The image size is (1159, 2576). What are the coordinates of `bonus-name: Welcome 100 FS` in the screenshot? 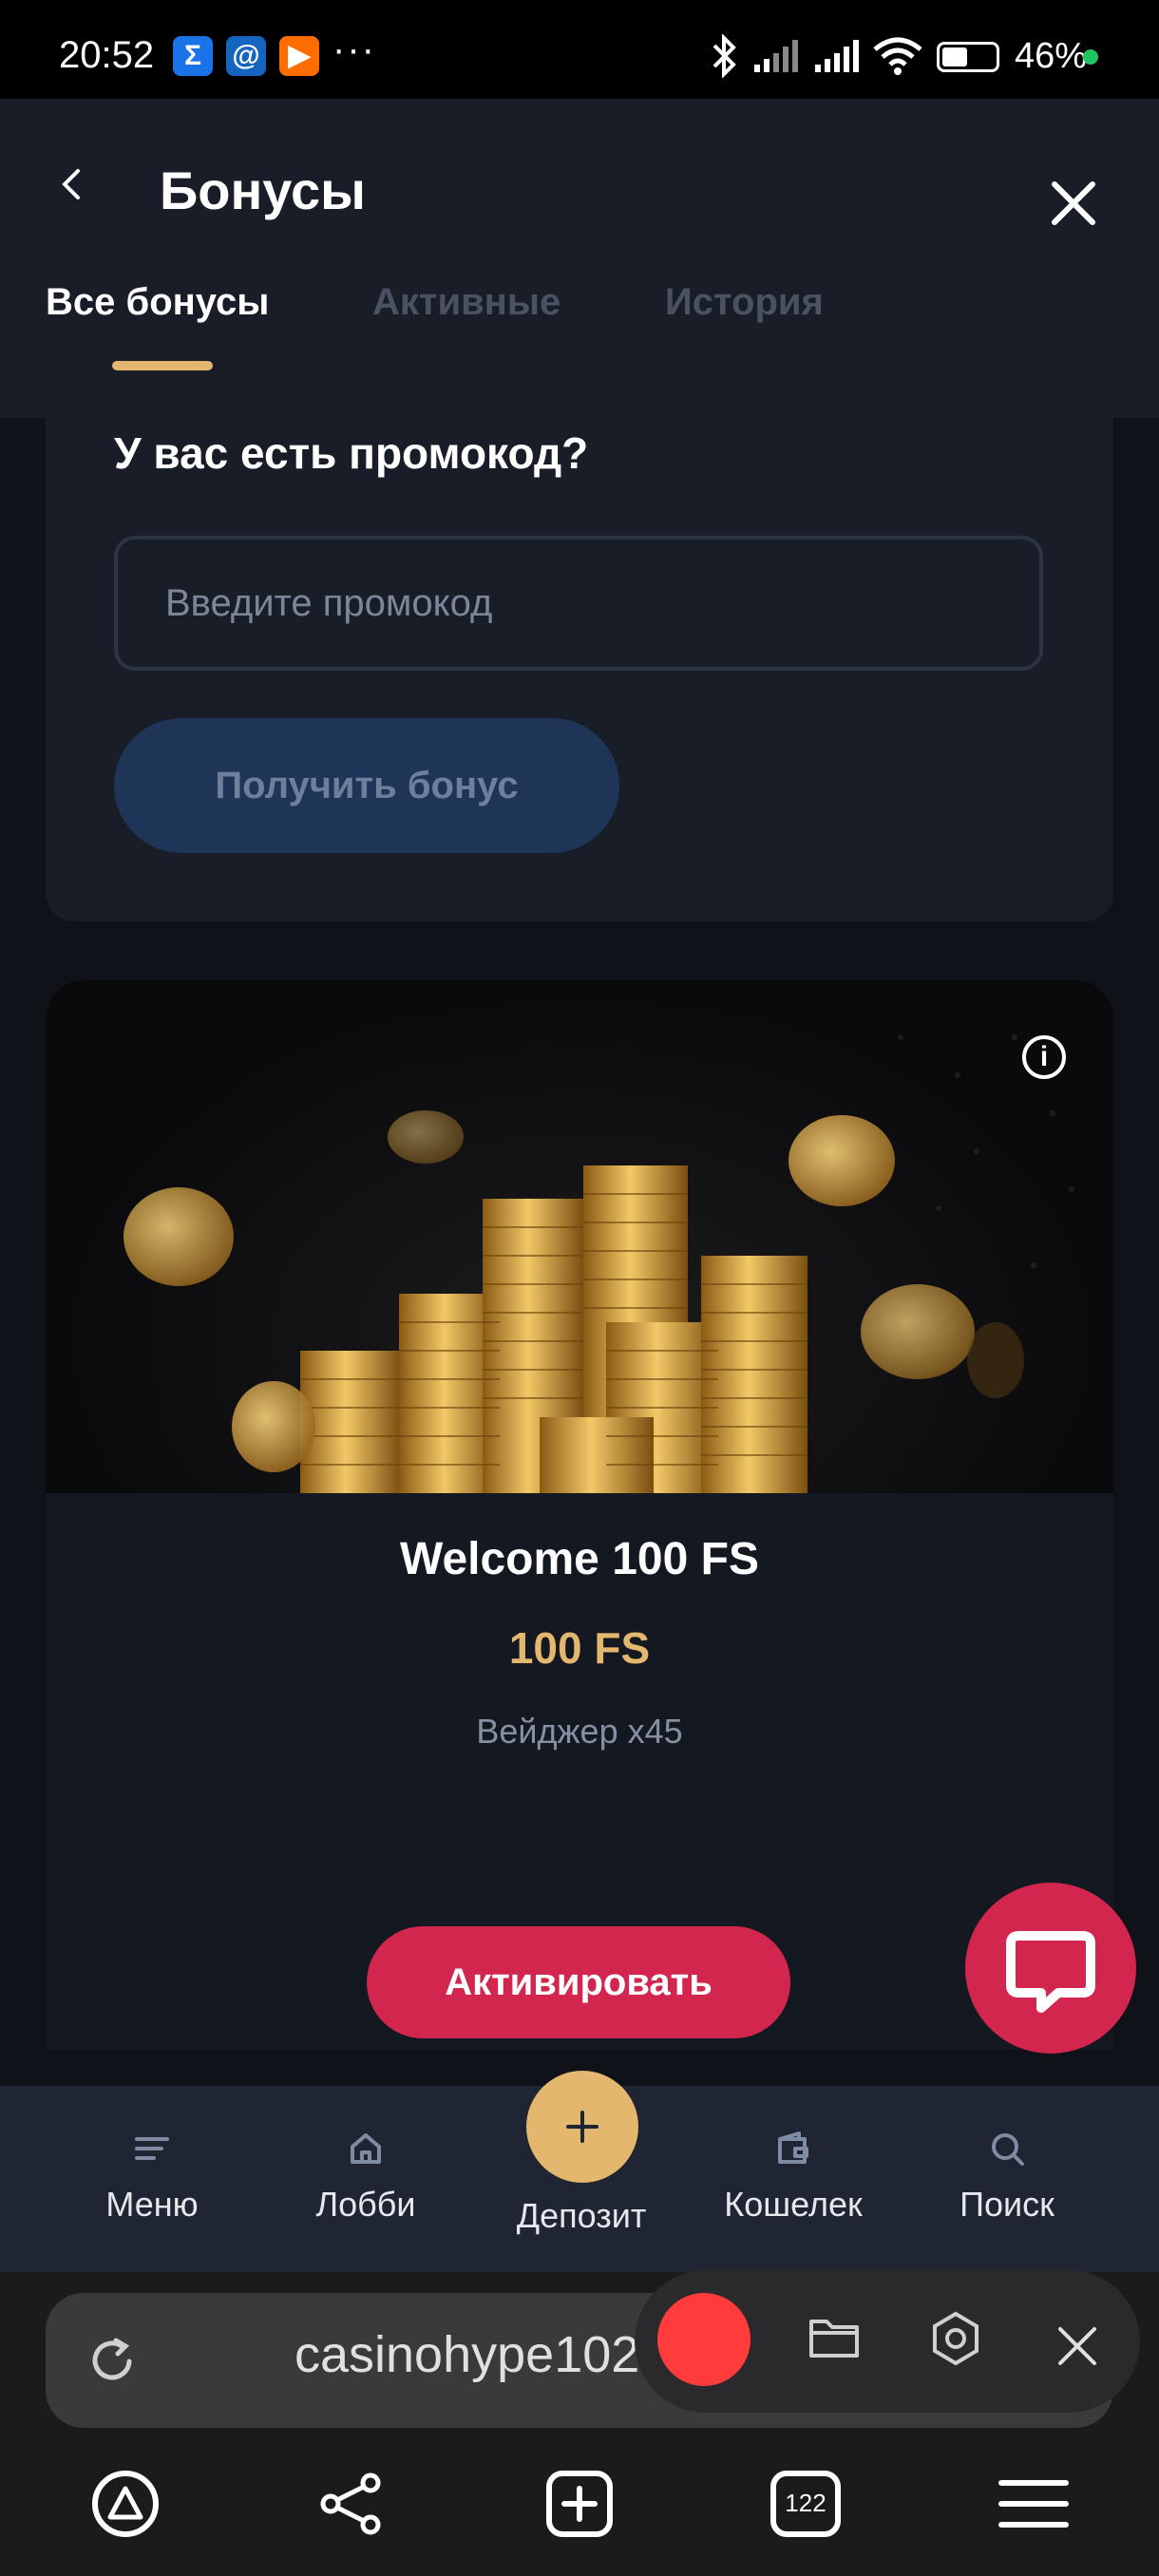 It's located at (579, 1559).